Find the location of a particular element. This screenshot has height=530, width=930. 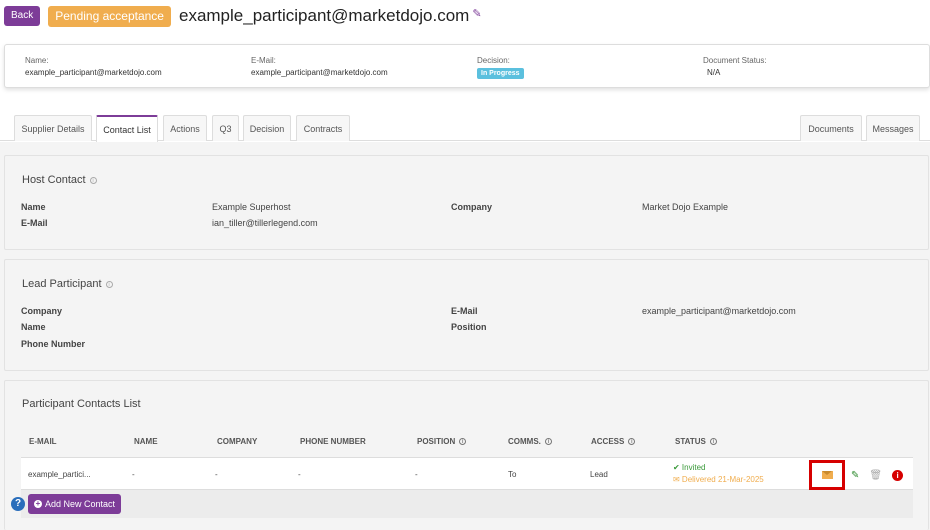

summary-email-label: E-Mail: is located at coordinates (263, 60).